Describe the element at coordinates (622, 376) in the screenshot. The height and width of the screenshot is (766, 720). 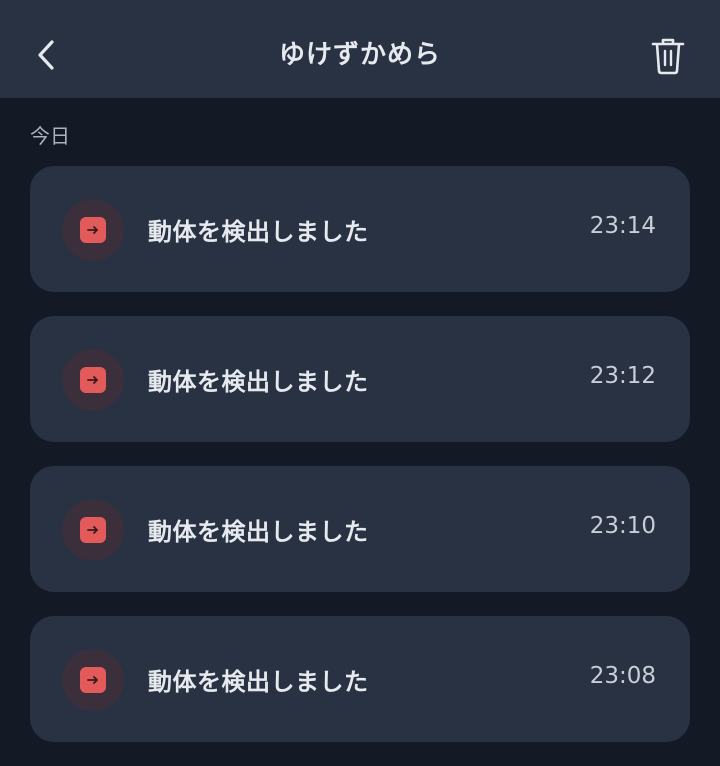
I see `event-time: 23:12` at that location.